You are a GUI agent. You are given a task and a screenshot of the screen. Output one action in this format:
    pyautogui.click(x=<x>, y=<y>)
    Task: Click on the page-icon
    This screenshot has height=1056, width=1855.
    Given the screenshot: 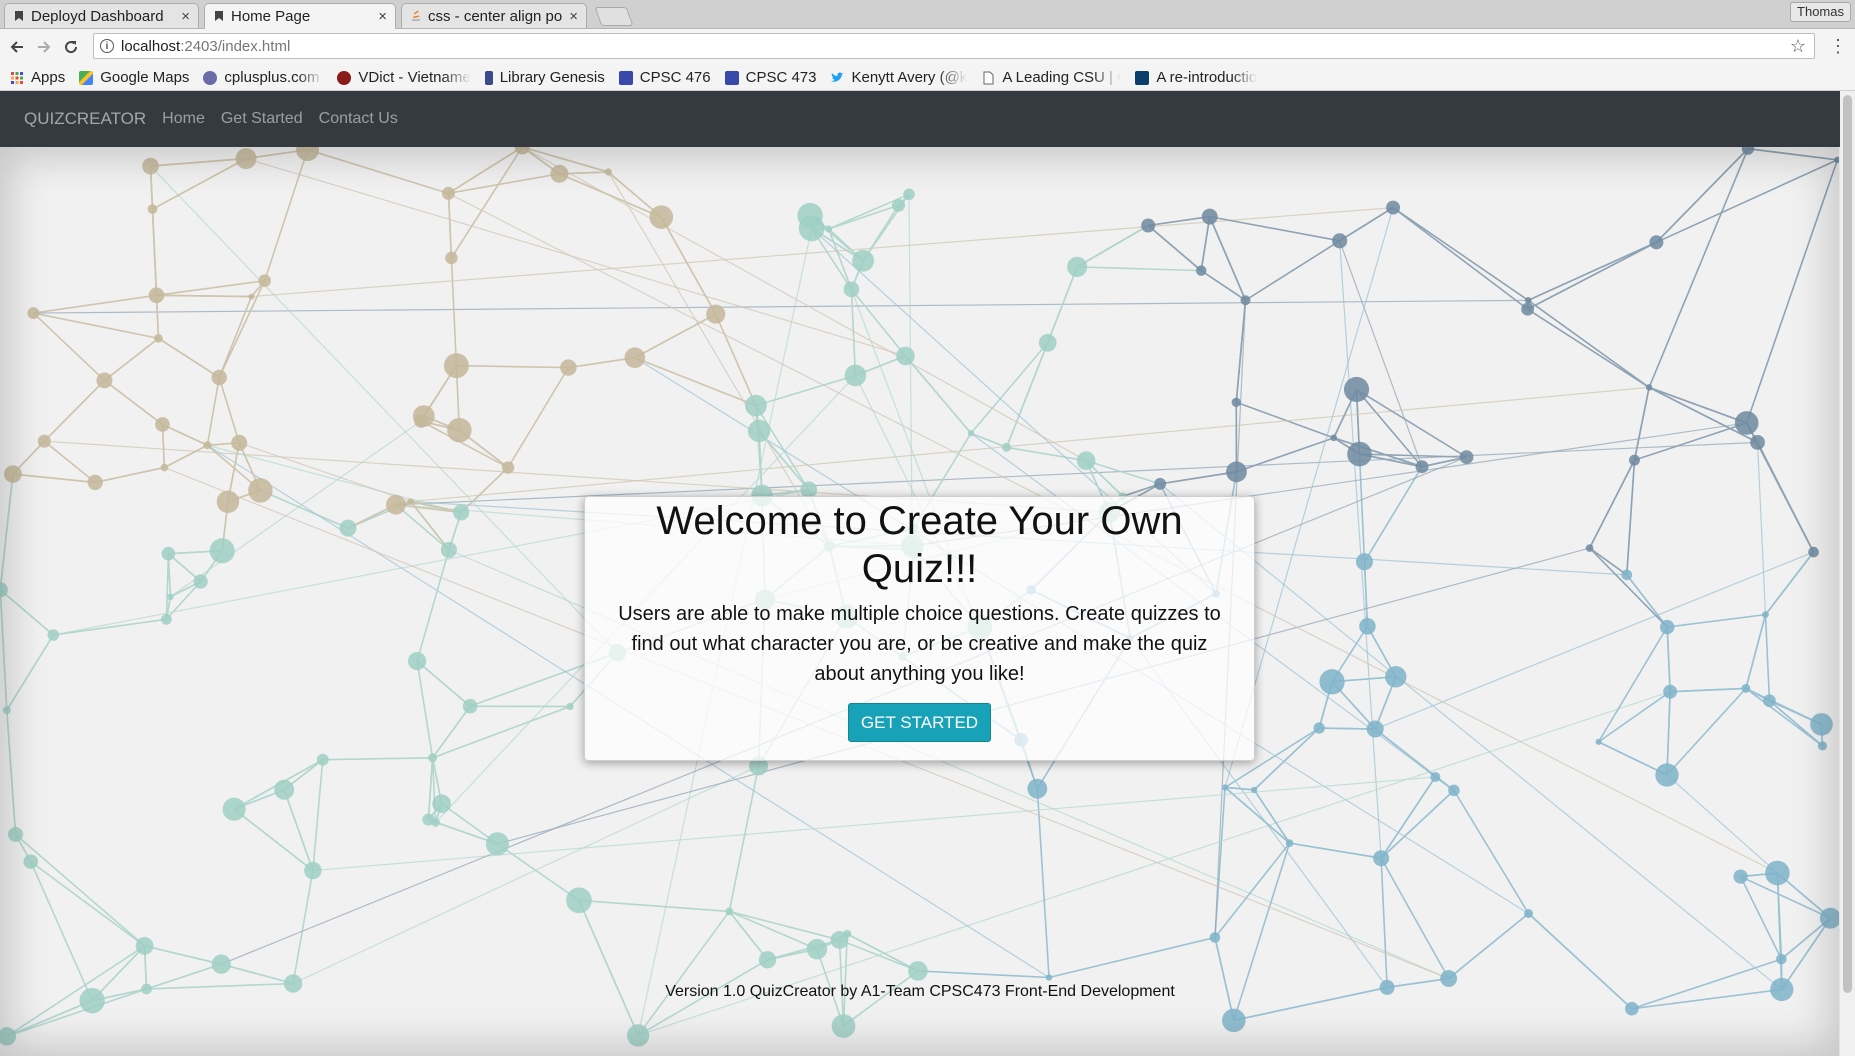 What is the action you would take?
    pyautogui.click(x=988, y=77)
    